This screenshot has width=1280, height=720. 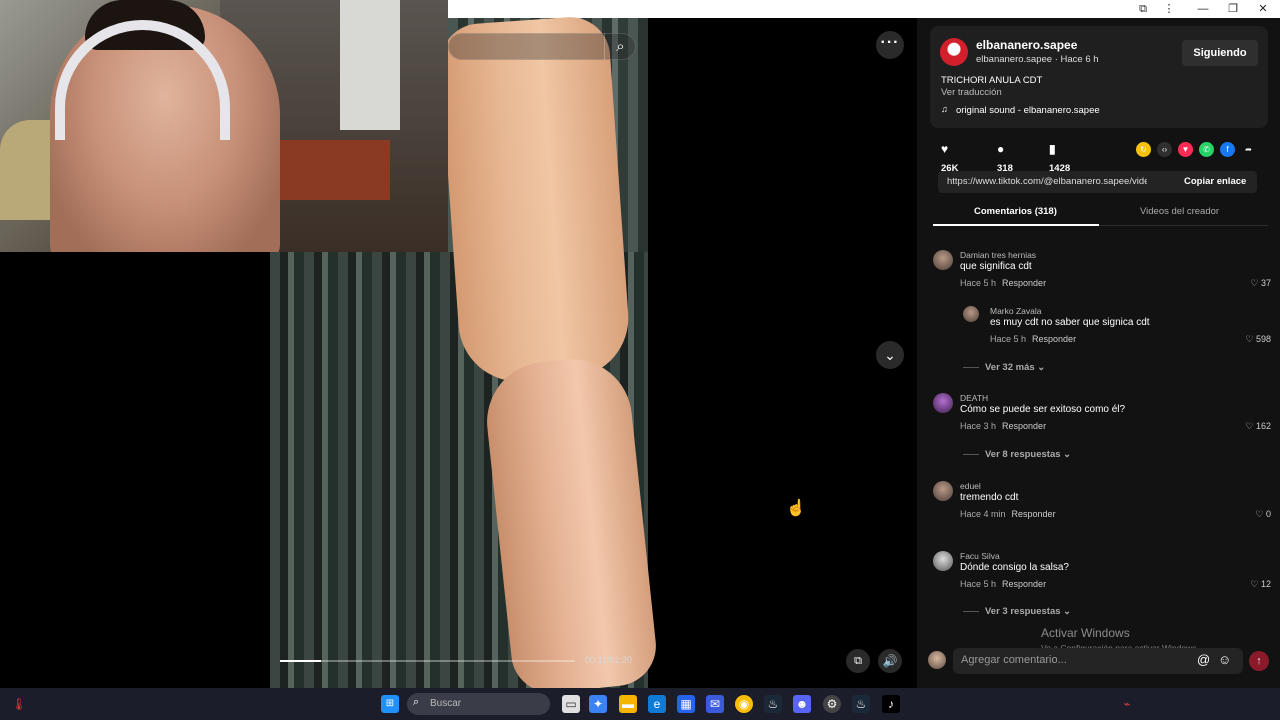 What do you see at coordinates (1265, 584) in the screenshot?
I see `comment-like-count: 12` at bounding box center [1265, 584].